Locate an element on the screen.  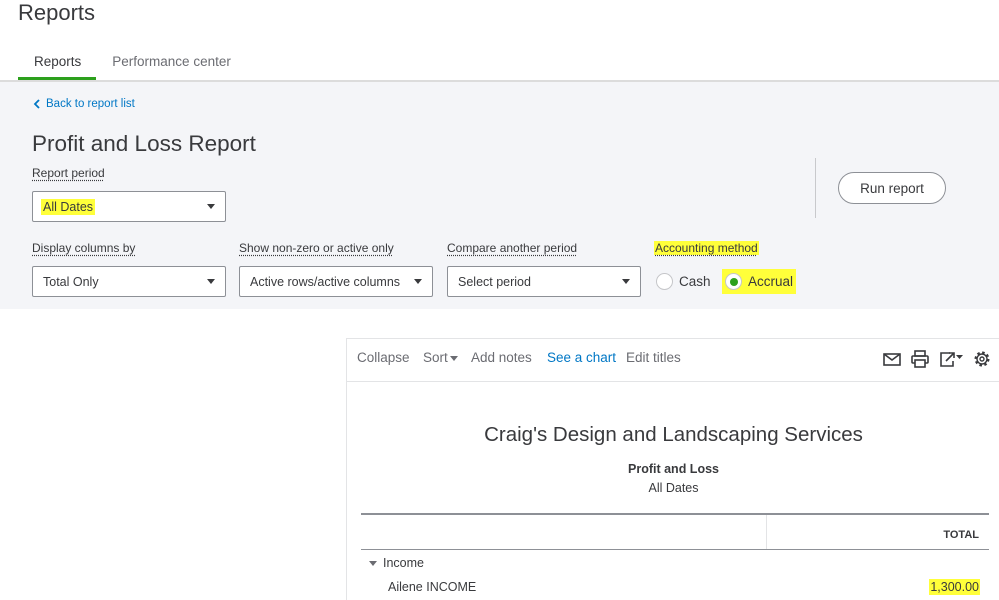
run-report-button: Run report is located at coordinates (892, 188).